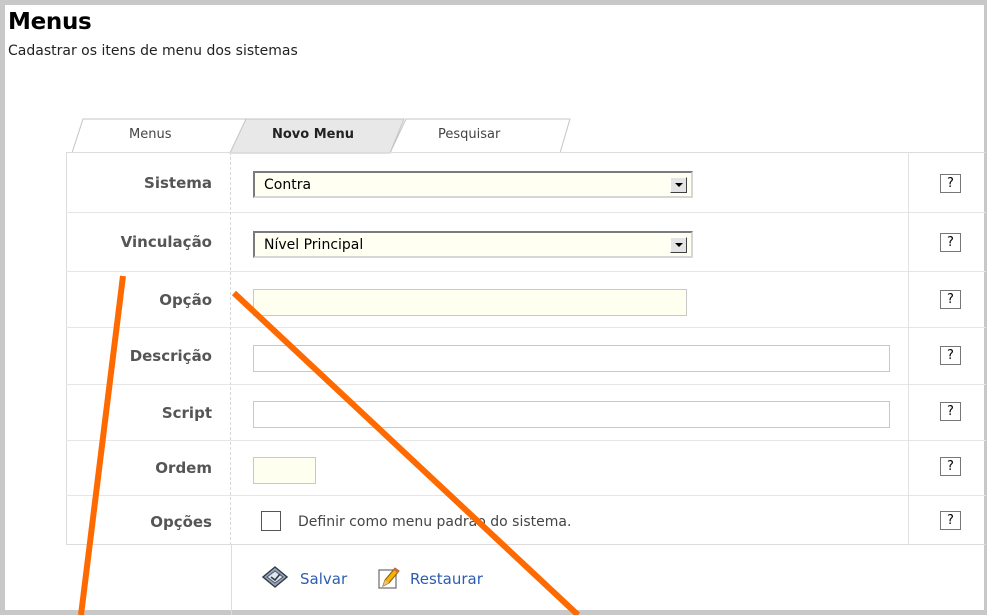 The height and width of the screenshot is (615, 987). I want to click on window-frame-top, so click(493, 2).